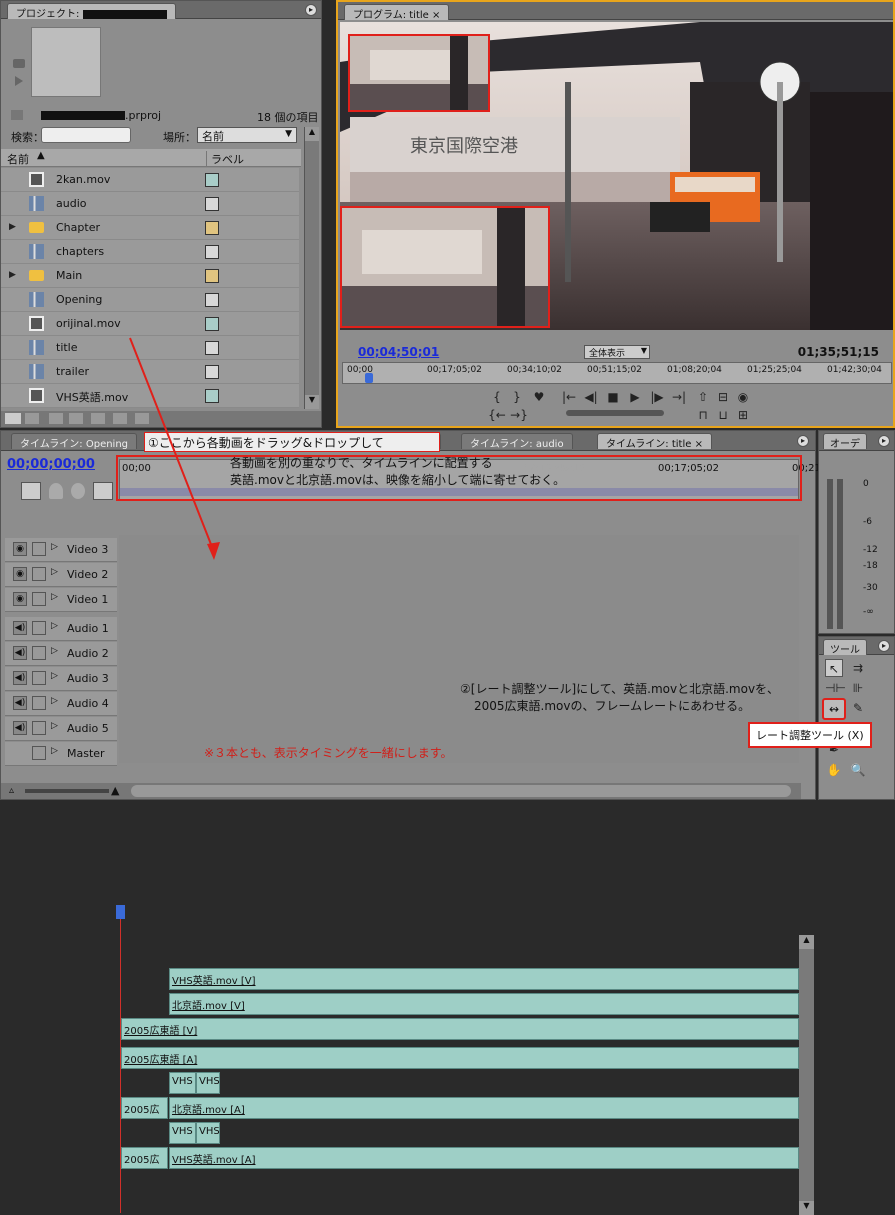  What do you see at coordinates (182, 1133) in the screenshot?
I see `clip-a4-vhs-1: VHS` at bounding box center [182, 1133].